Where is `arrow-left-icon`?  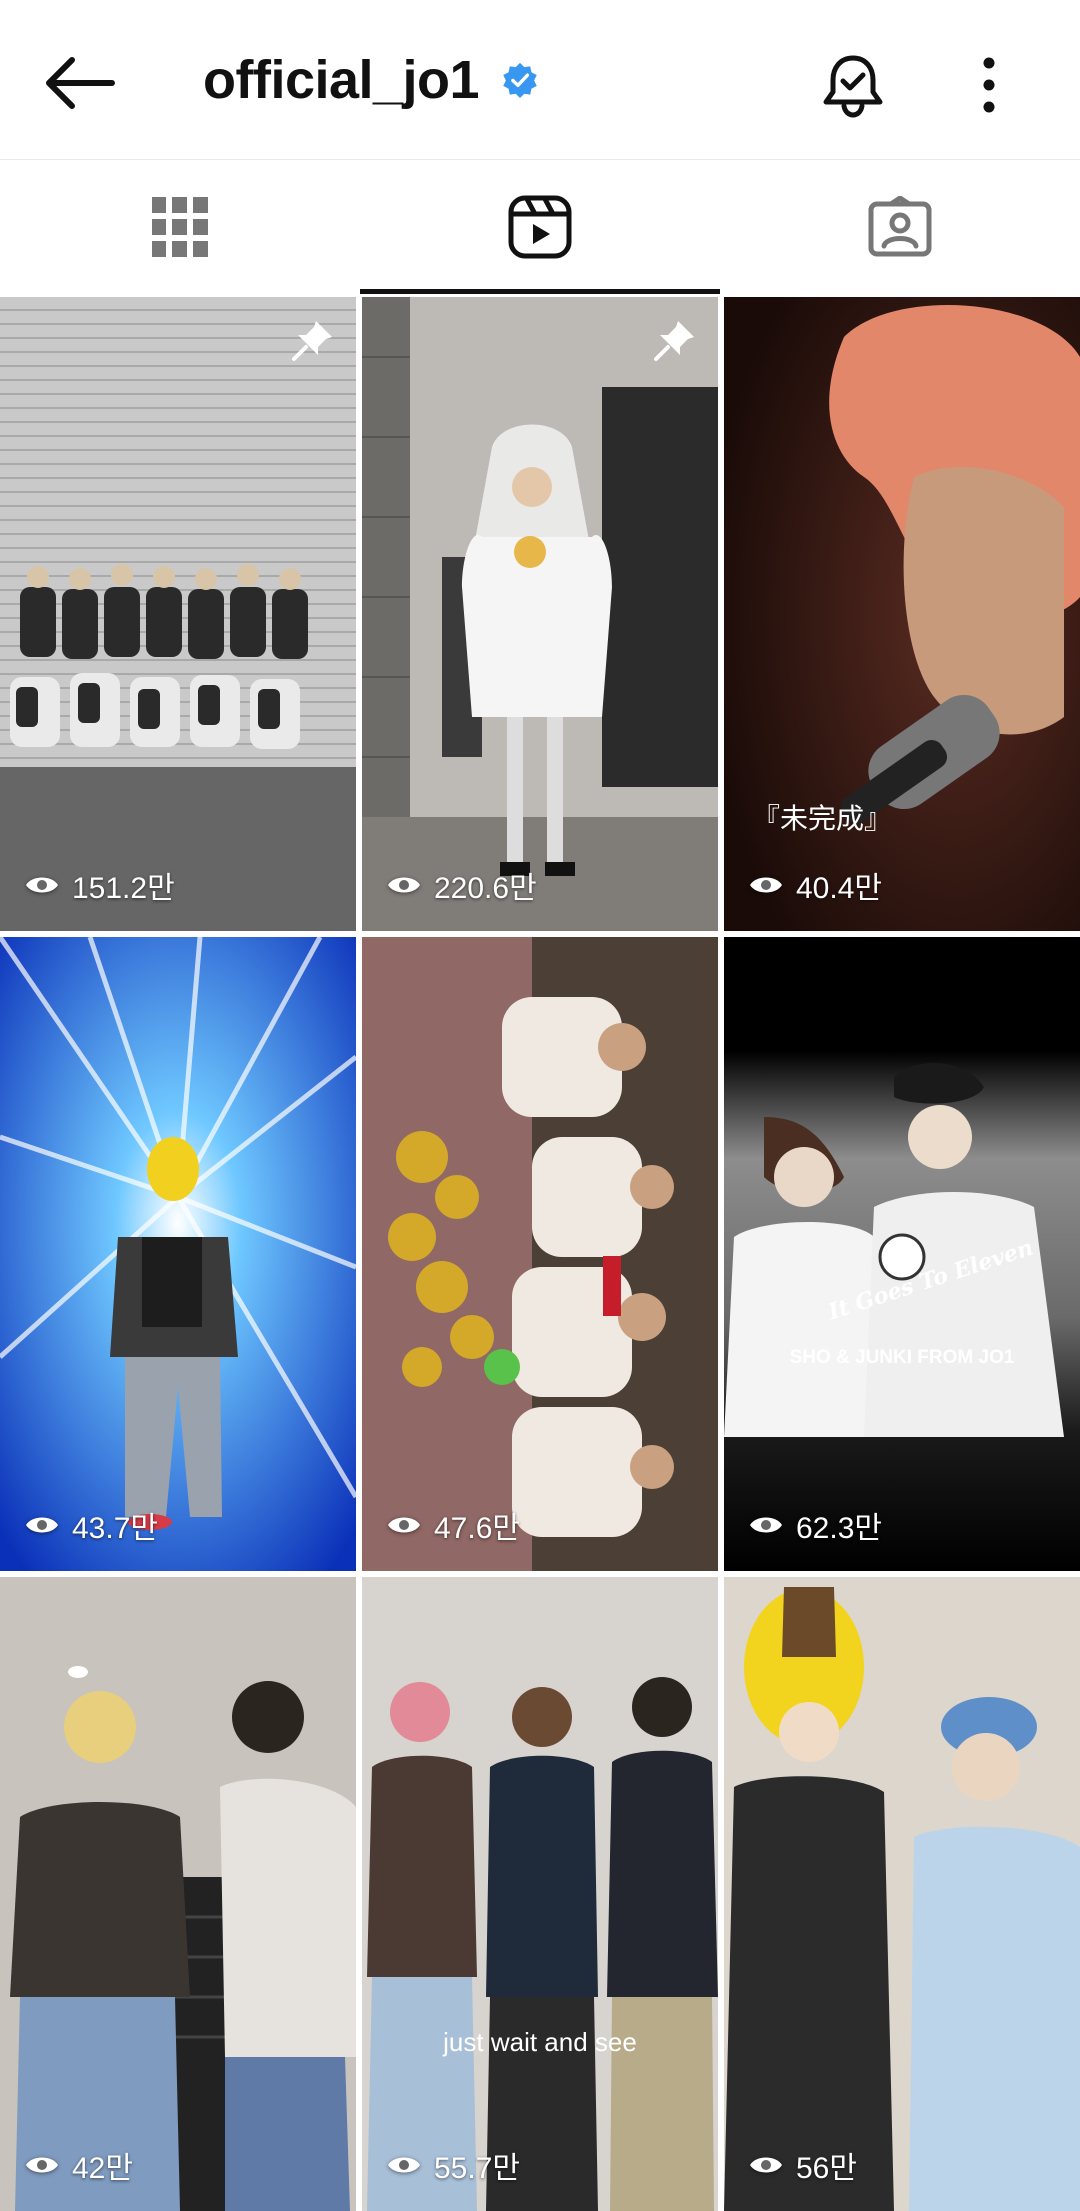
arrow-left-icon is located at coordinates (80, 83).